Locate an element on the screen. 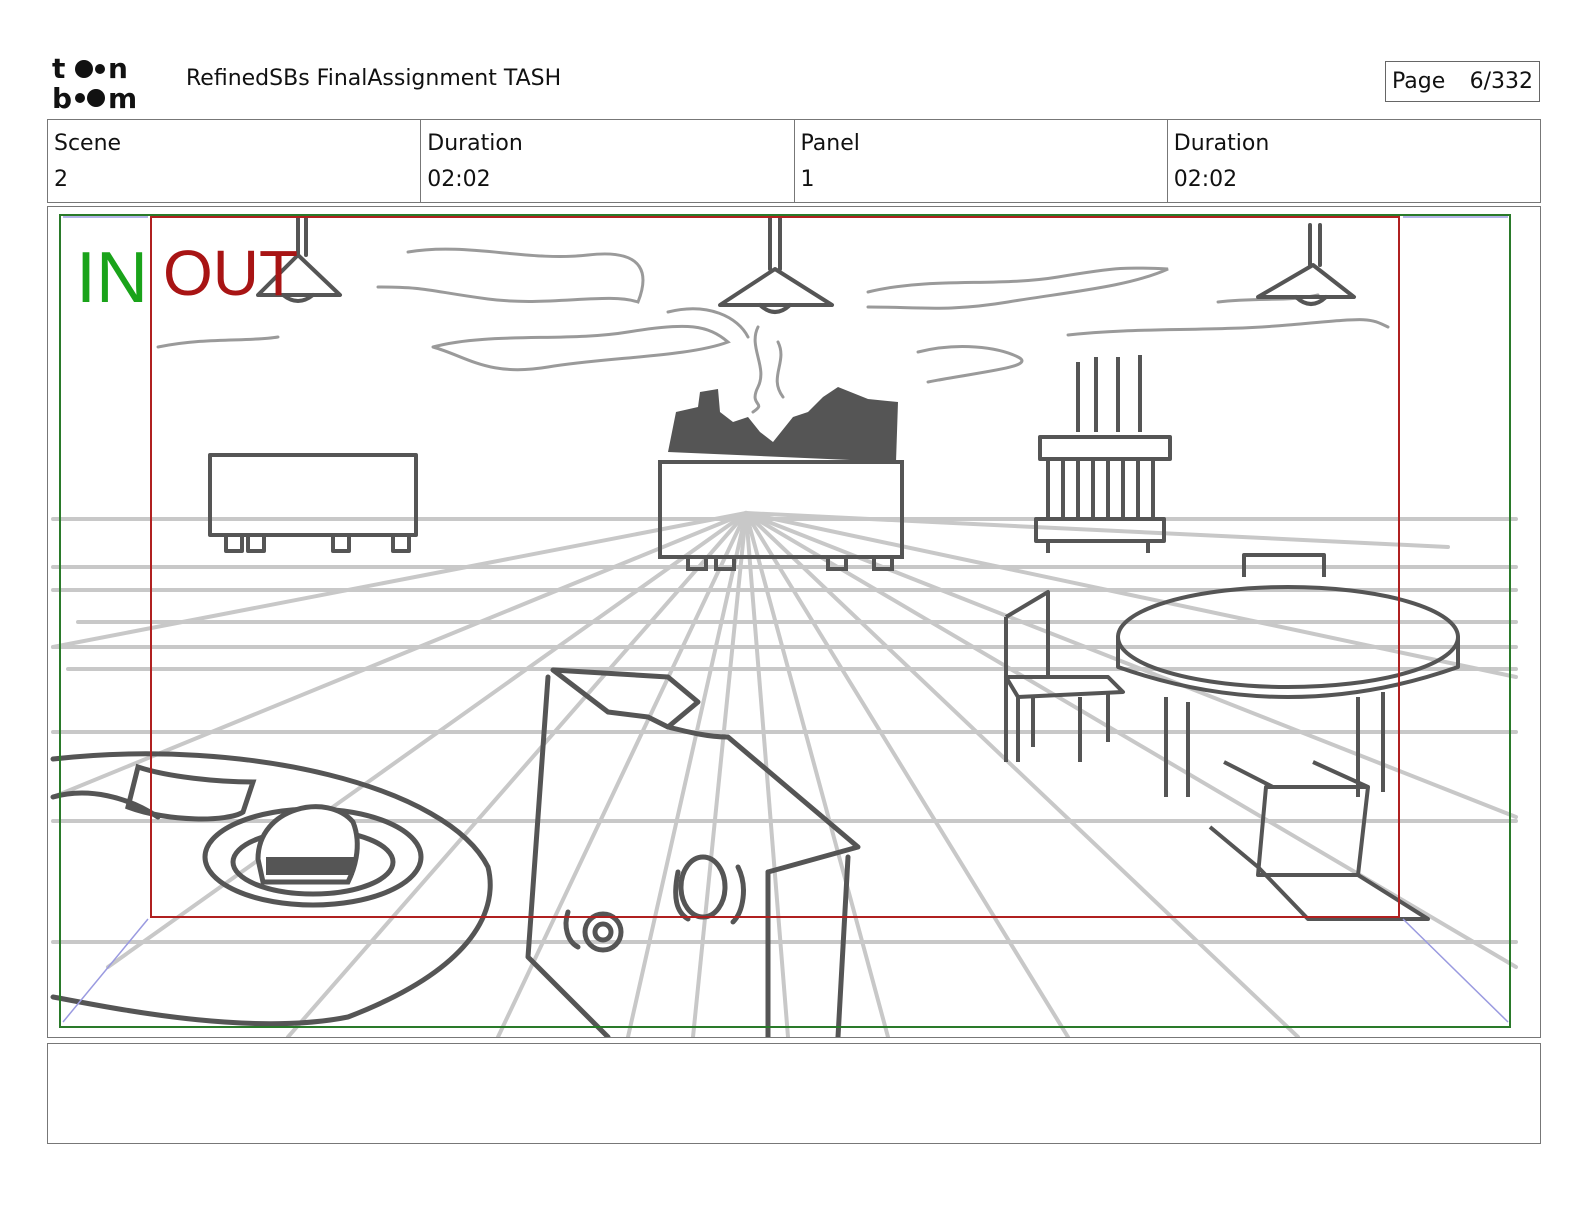 The height and width of the screenshot is (1224, 1584). back-right-shelf is located at coordinates (1103, 454).